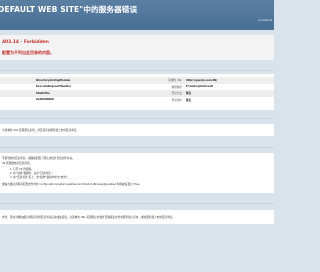 Image resolution: width=320 pixels, height=272 pixels. I want to click on error-message: 配置为不列出此目录的内容。, so click(28, 52).